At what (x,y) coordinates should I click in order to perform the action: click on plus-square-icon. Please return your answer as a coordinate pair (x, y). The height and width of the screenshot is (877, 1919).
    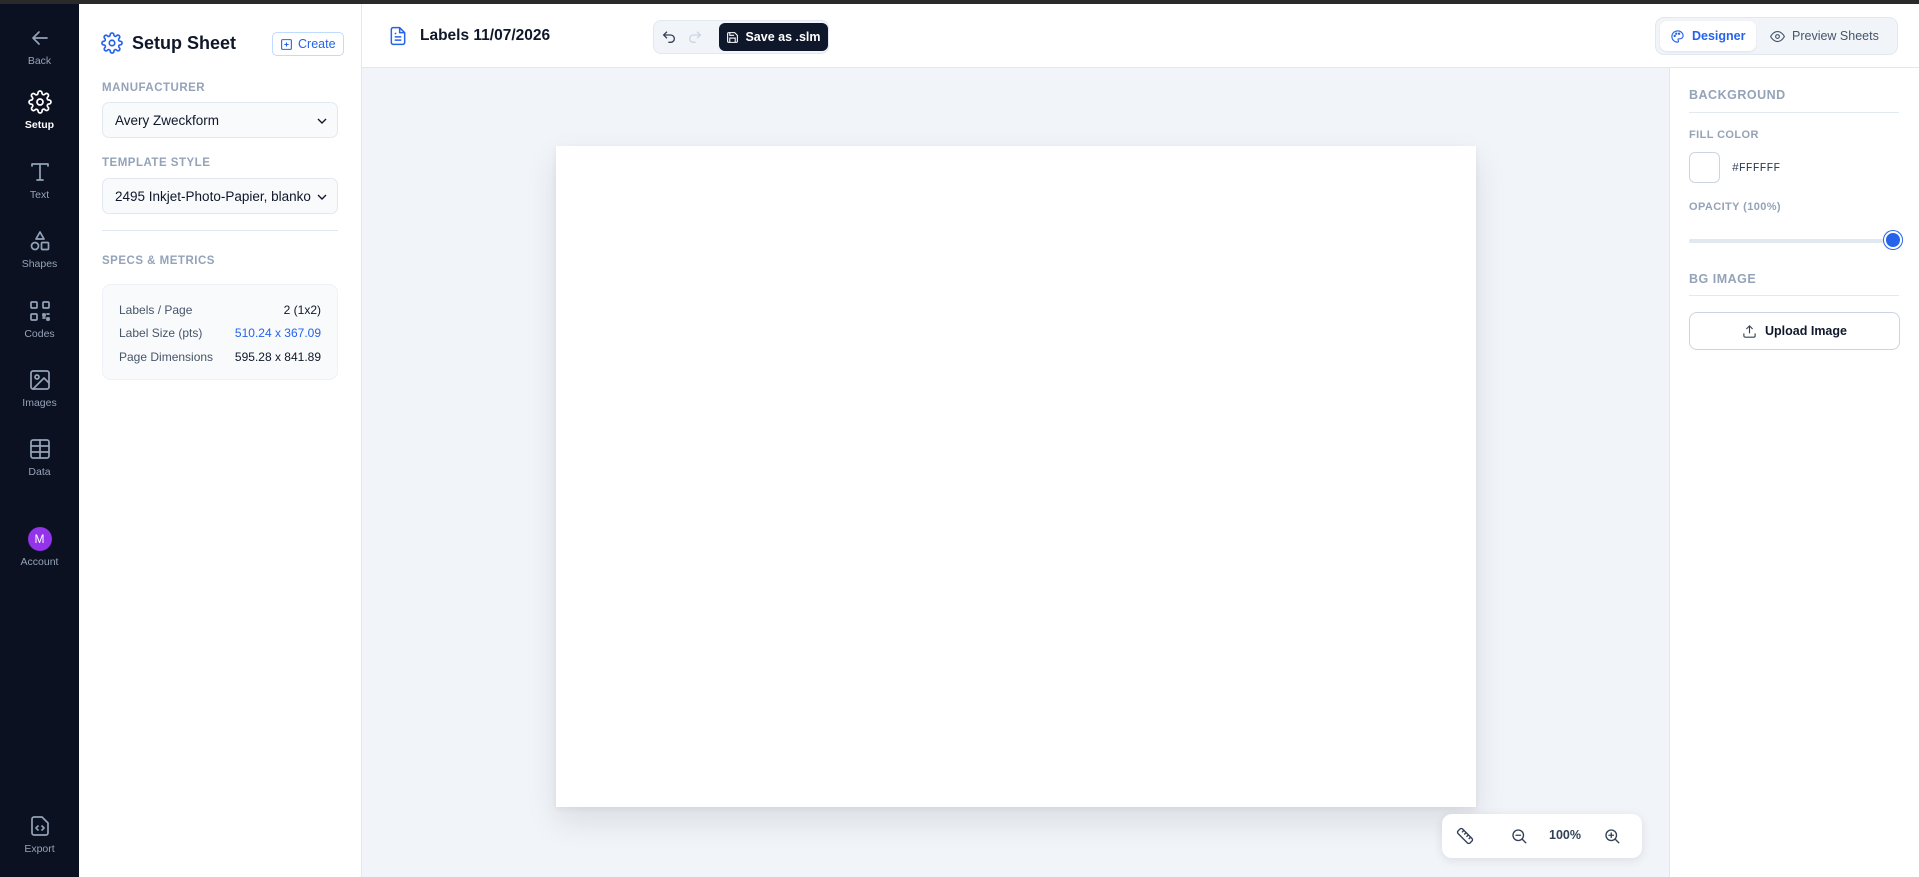
    Looking at the image, I should click on (286, 44).